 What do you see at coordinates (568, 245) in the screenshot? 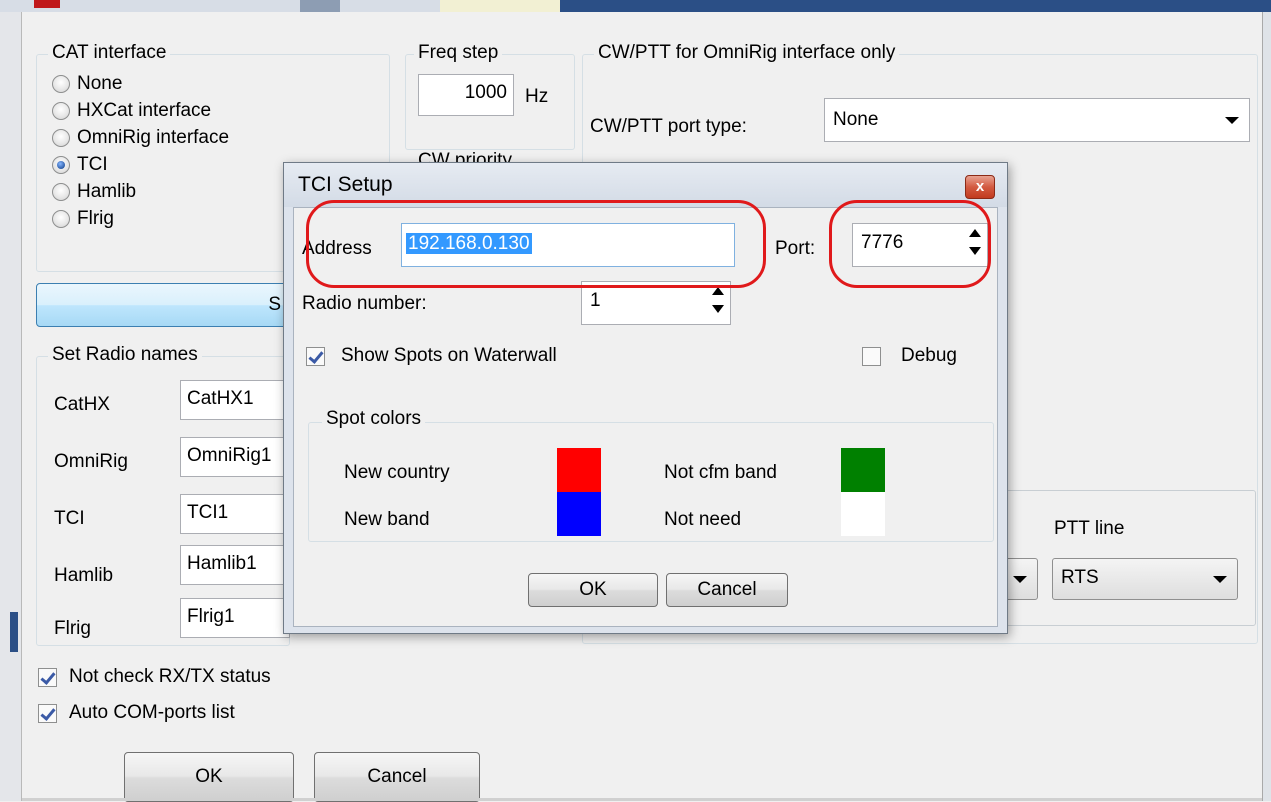
I see `address-input: 192.168.0.130` at bounding box center [568, 245].